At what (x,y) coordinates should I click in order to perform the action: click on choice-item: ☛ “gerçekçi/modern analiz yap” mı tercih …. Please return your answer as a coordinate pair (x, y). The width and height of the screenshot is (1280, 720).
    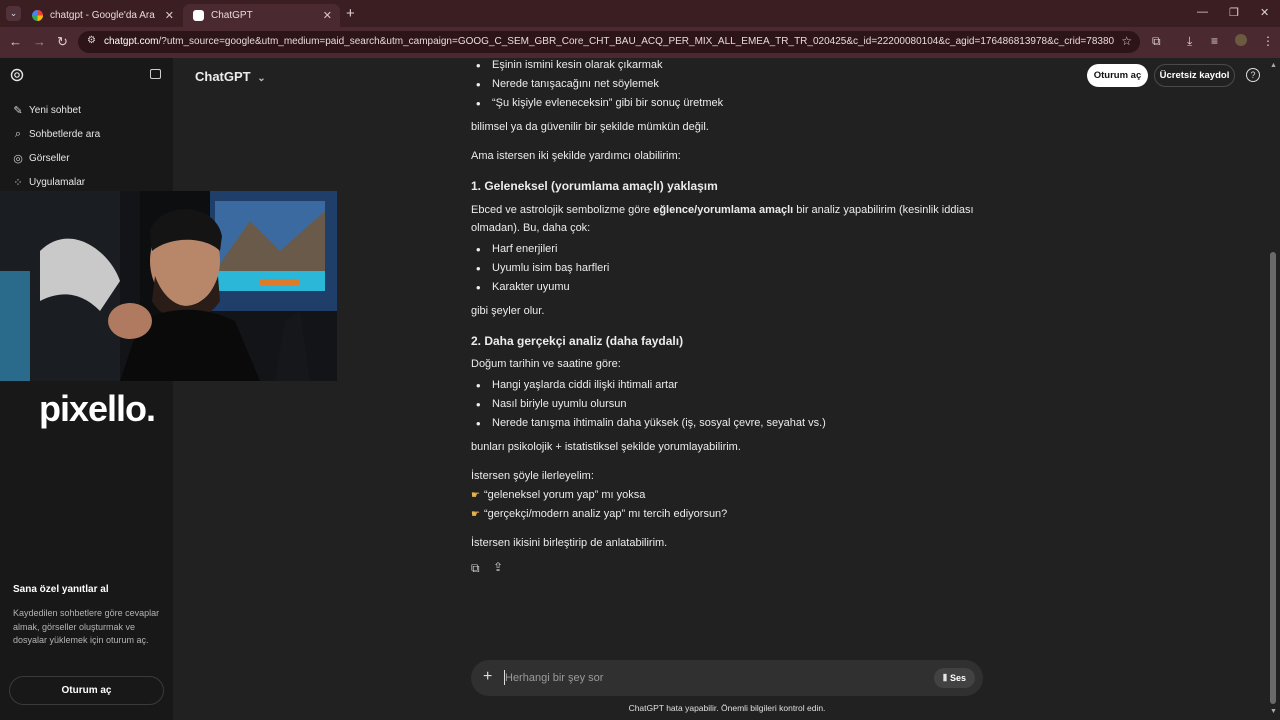
    Looking at the image, I should click on (599, 514).